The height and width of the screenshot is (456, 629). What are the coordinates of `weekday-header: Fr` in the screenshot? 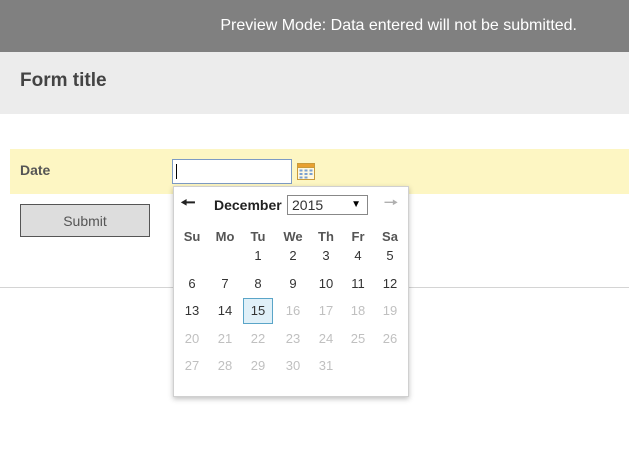 It's located at (358, 236).